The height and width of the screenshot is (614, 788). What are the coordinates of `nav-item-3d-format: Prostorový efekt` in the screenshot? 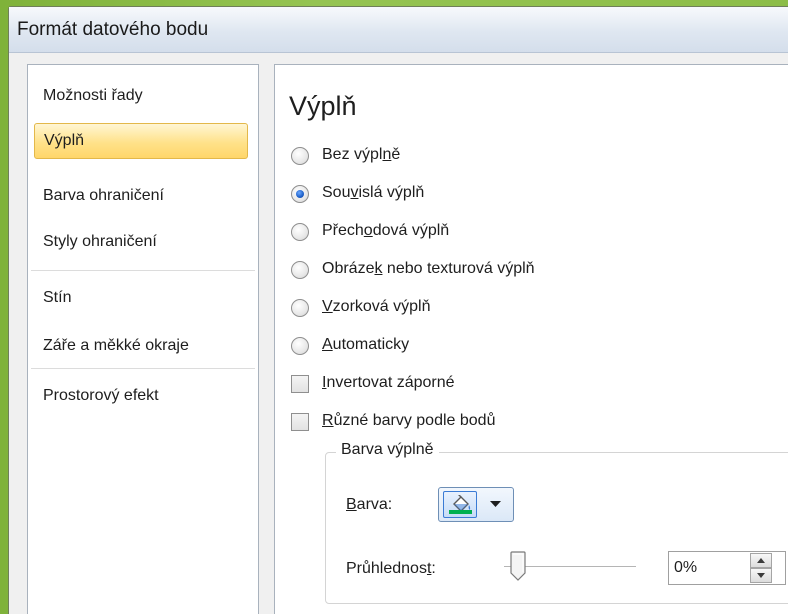 It's located at (141, 397).